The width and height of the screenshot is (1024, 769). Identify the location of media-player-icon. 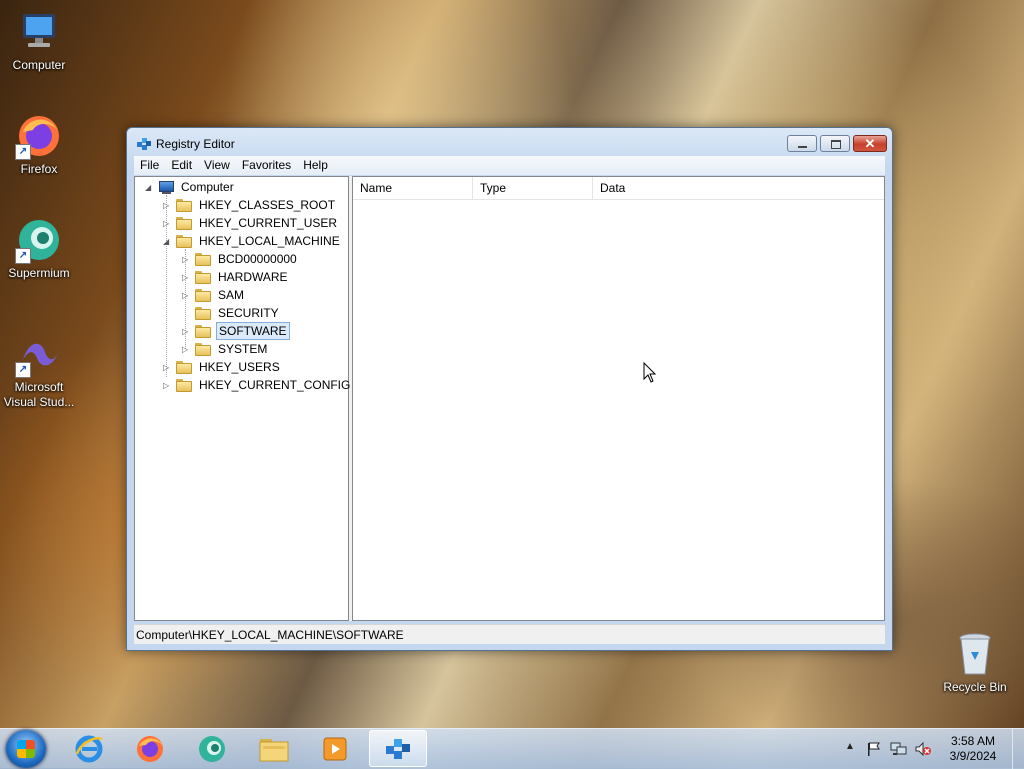
(335, 748).